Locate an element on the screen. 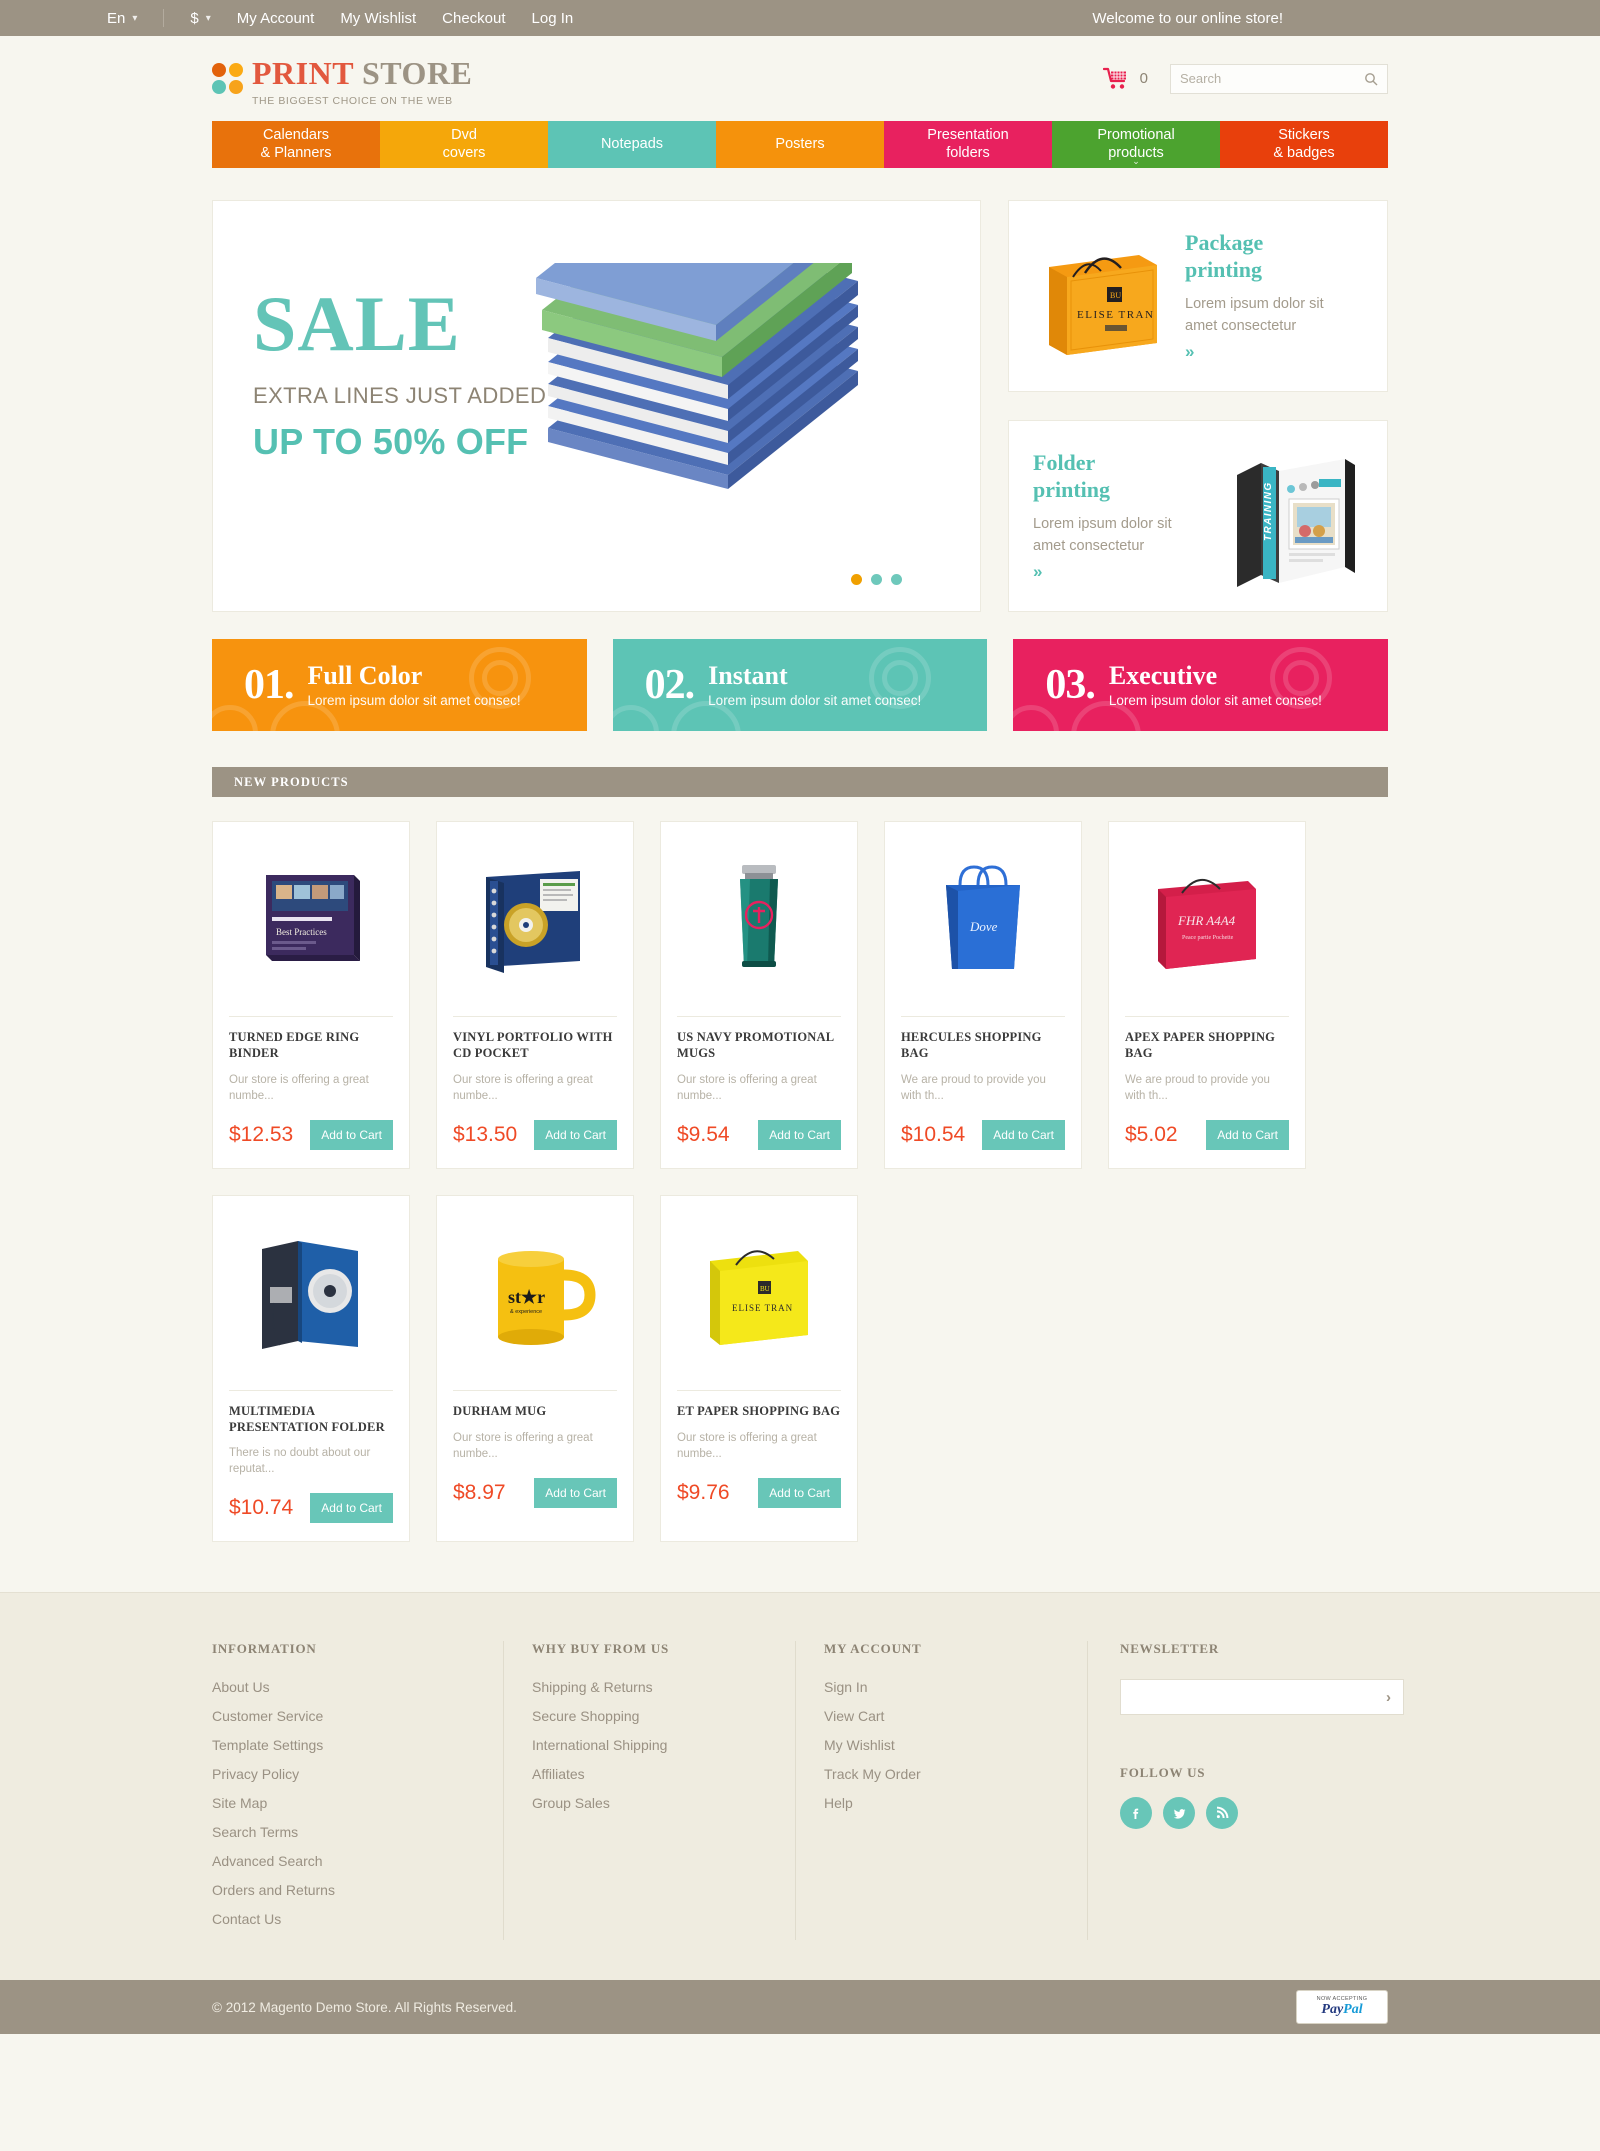  search-box is located at coordinates (1279, 78).